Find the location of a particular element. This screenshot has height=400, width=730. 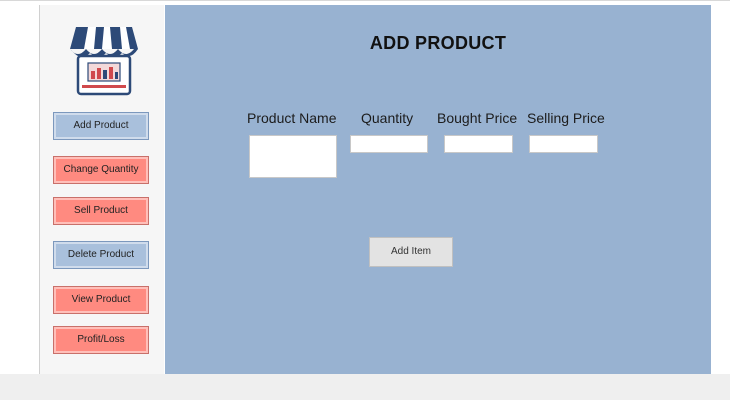

add-item-button: Add Item is located at coordinates (411, 252).